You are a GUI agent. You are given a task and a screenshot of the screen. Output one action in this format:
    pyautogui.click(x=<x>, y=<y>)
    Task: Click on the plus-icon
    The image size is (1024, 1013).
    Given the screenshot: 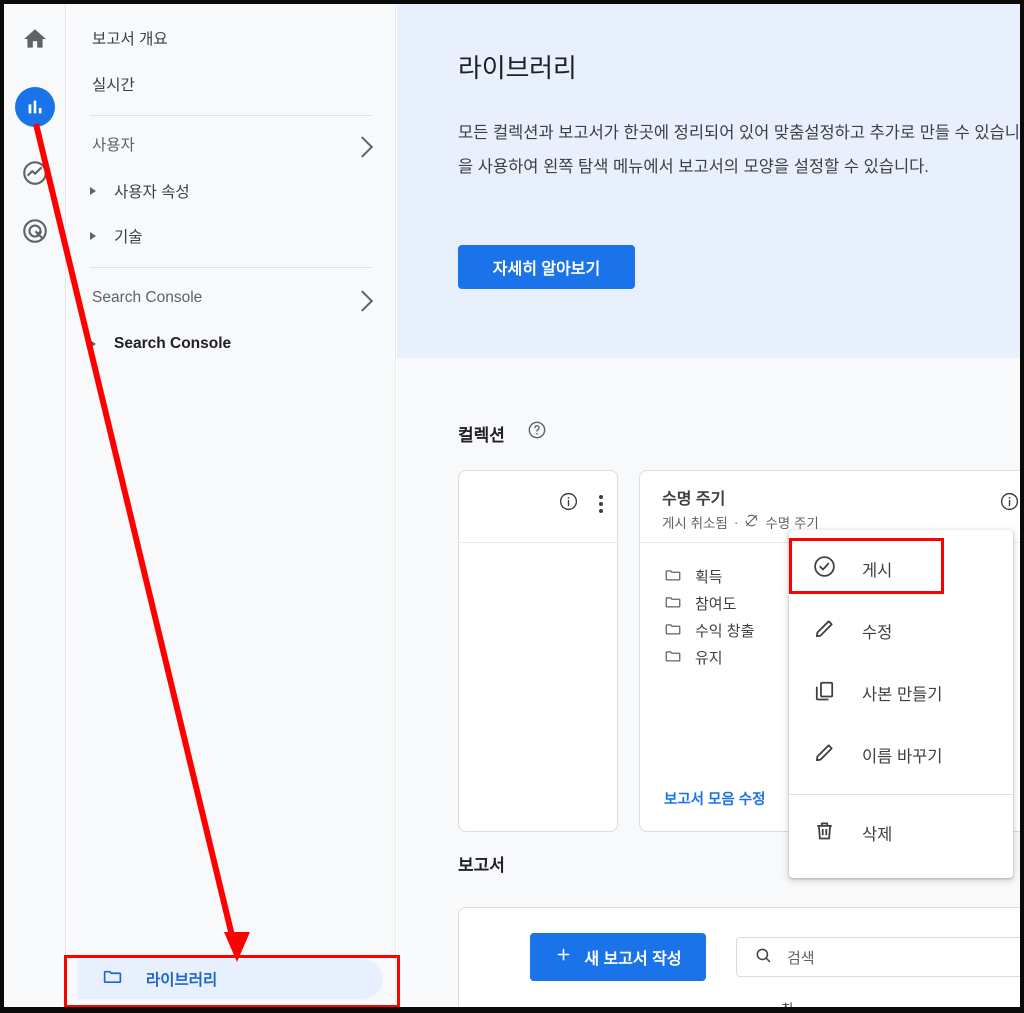 What is the action you would take?
    pyautogui.click(x=563, y=957)
    